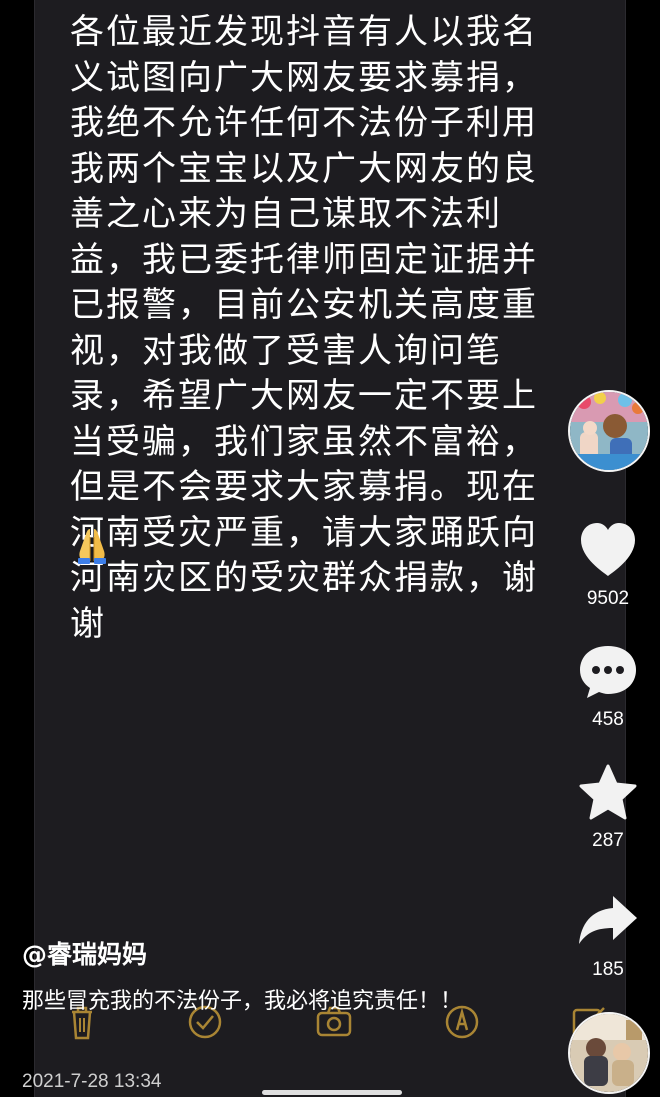 This screenshot has width=660, height=1097. Describe the element at coordinates (608, 549) in the screenshot. I see `like-heart-icon` at that location.